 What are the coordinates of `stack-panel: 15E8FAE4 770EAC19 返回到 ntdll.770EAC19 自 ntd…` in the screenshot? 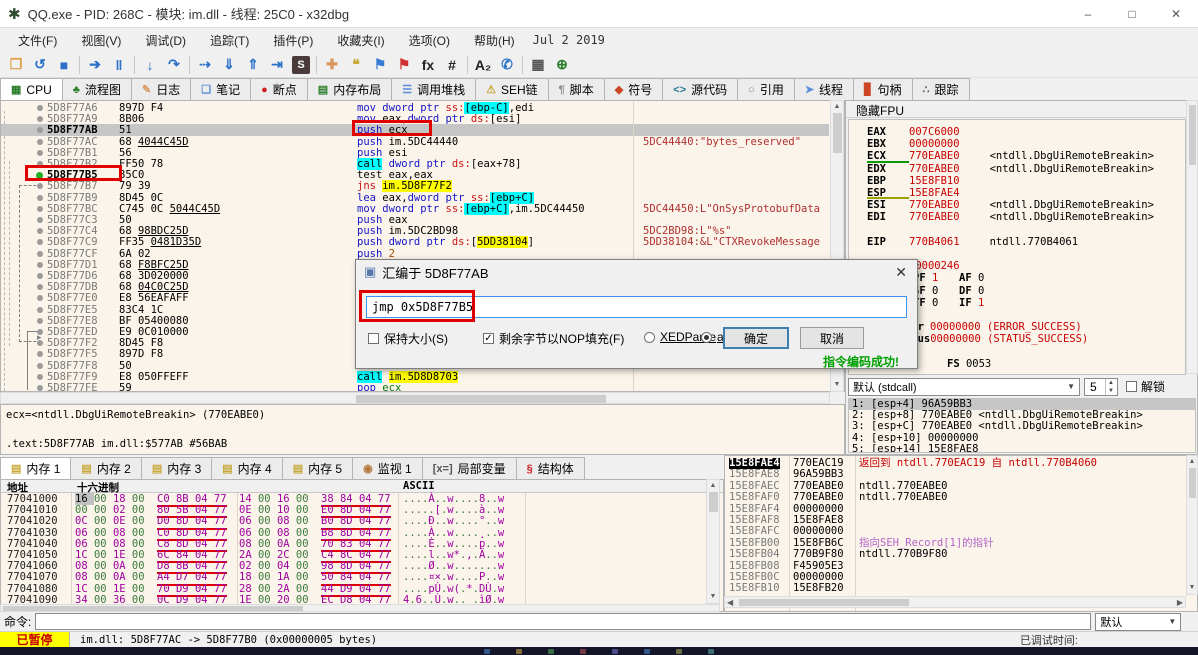 It's located at (961, 533).